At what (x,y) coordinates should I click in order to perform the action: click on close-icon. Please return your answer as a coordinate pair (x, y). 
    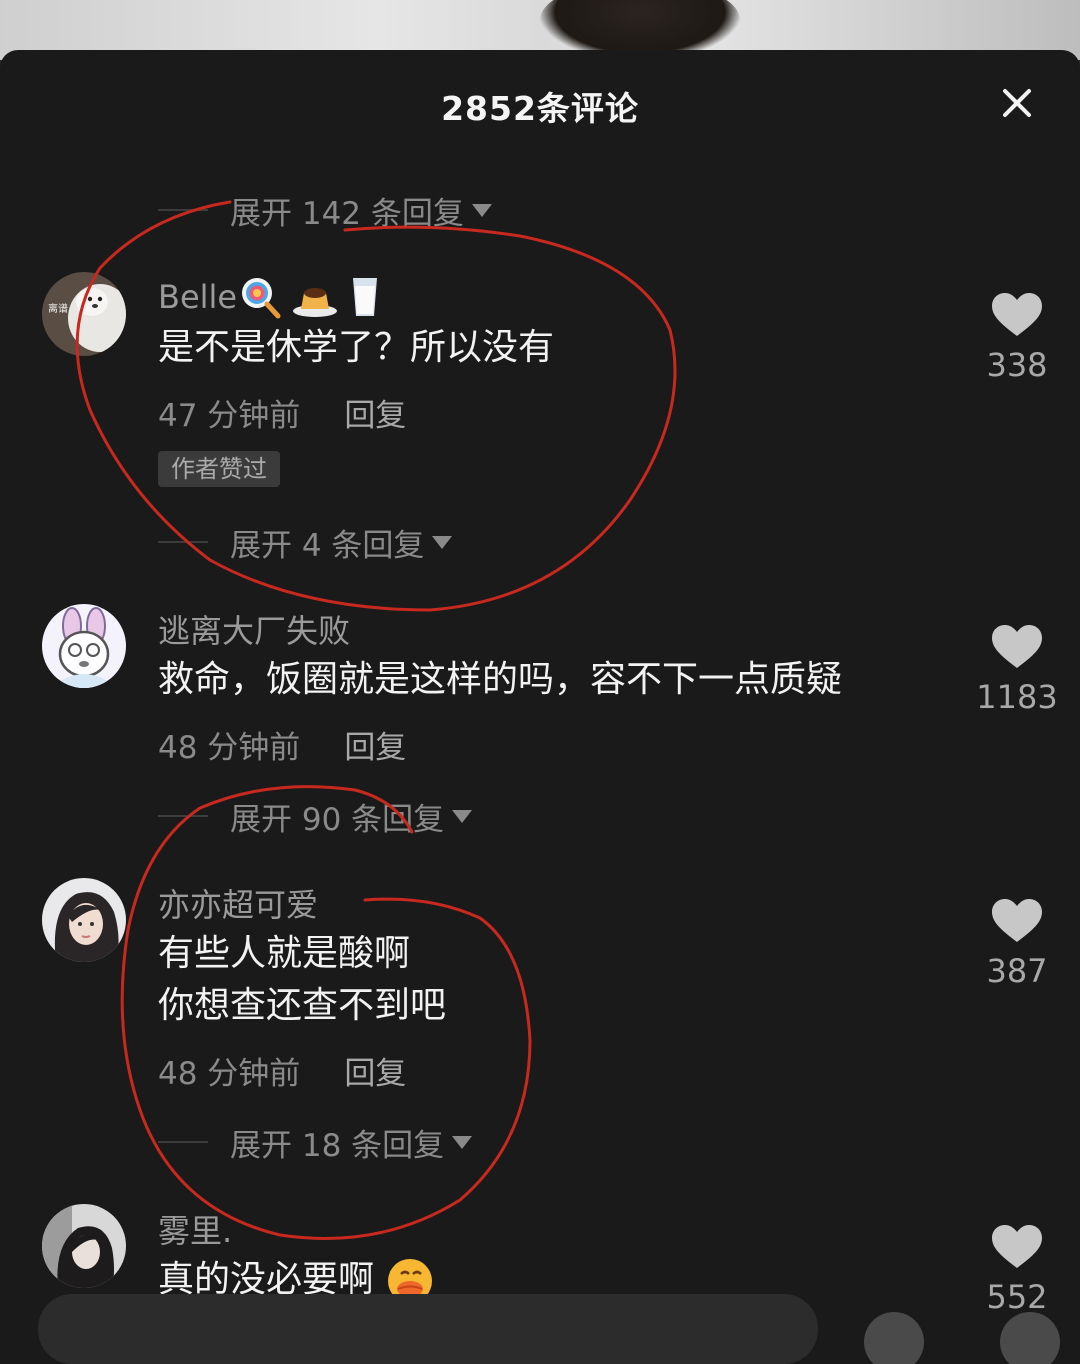
    Looking at the image, I should click on (1017, 103).